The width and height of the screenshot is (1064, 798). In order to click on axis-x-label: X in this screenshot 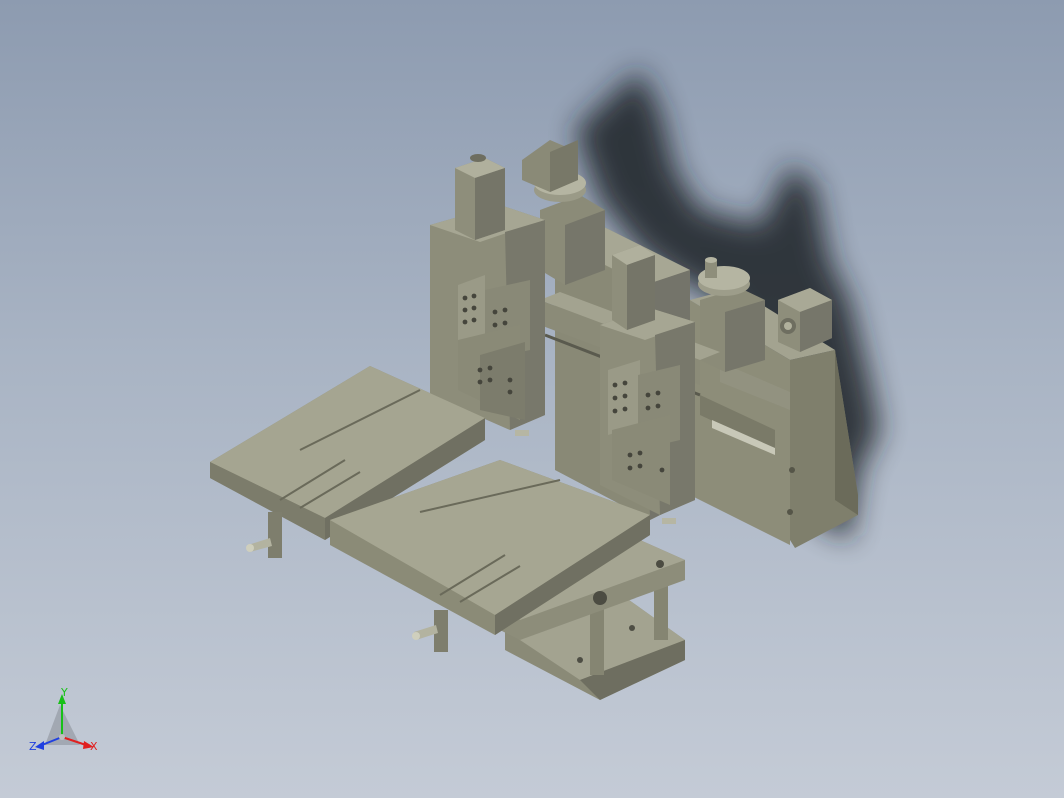, I will do `click(94, 746)`.